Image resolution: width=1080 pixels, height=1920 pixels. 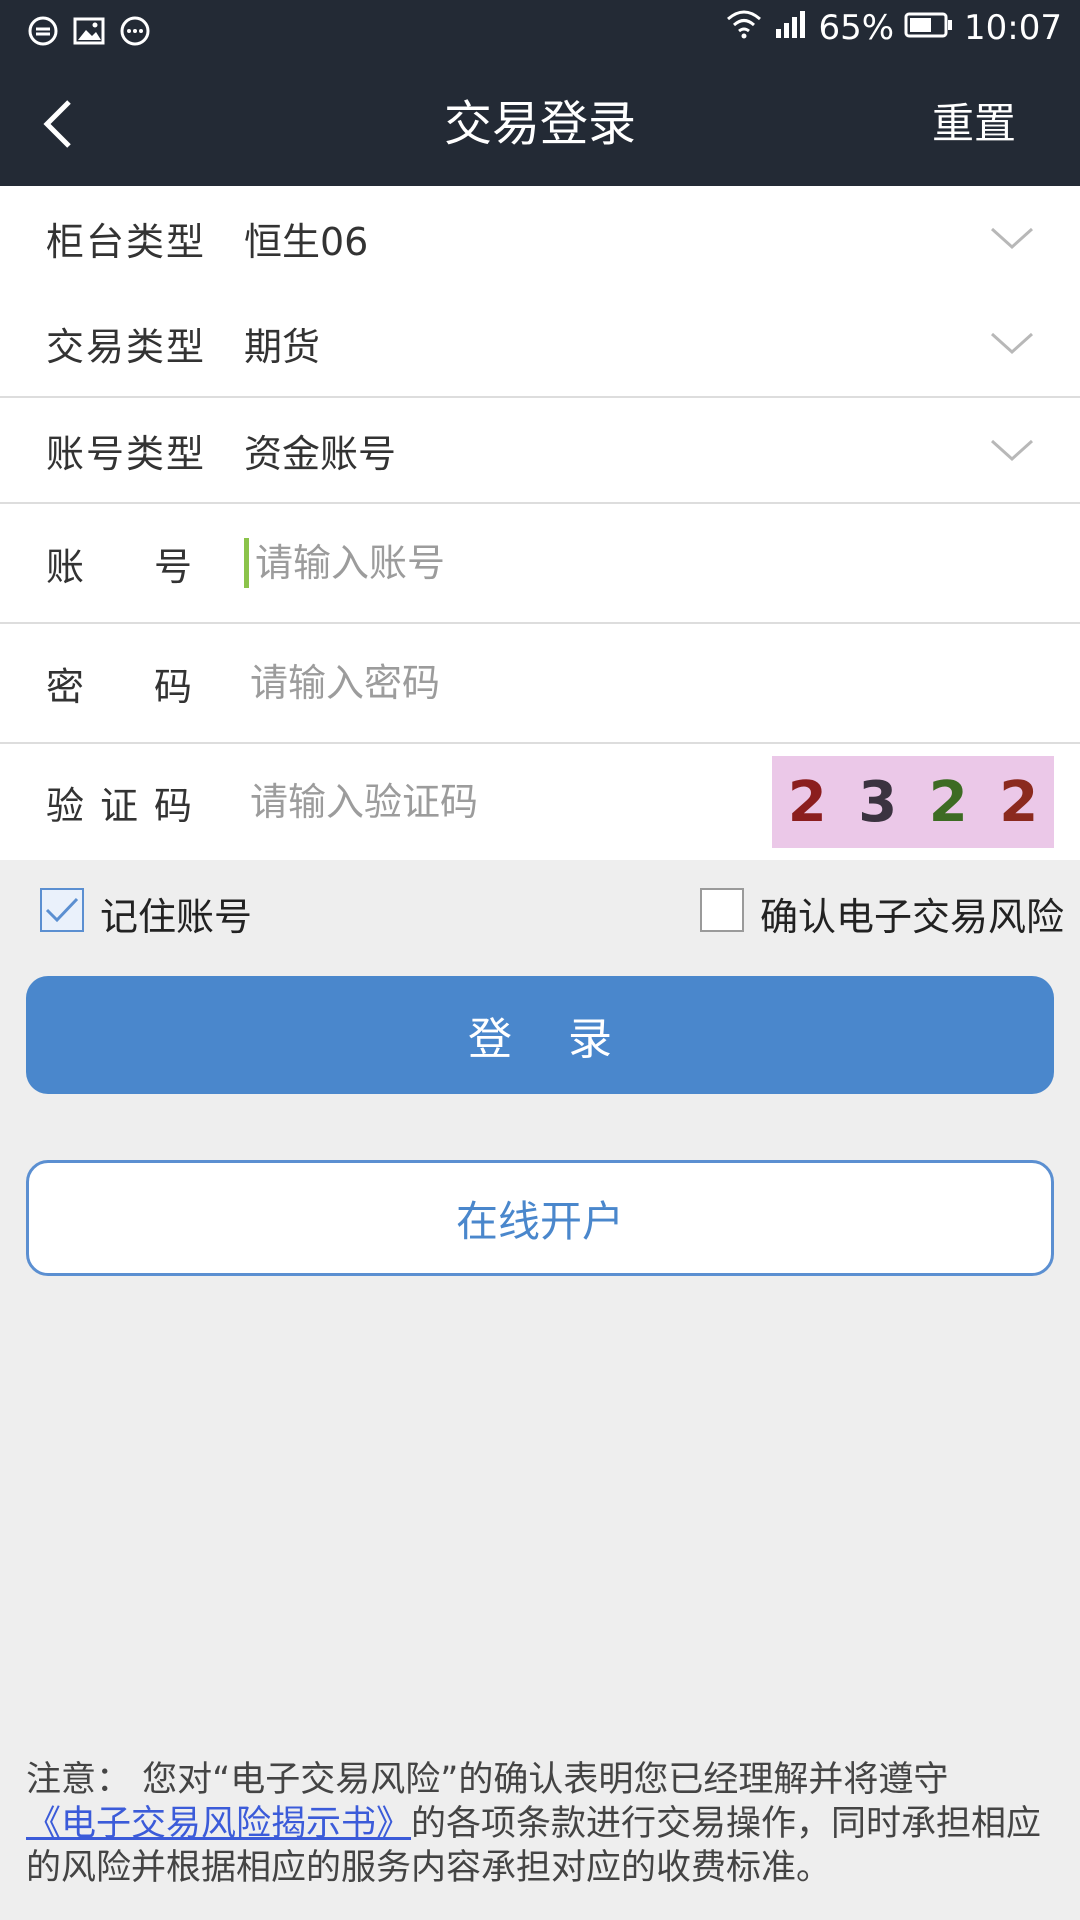 What do you see at coordinates (744, 28) in the screenshot?
I see `wifi-icon` at bounding box center [744, 28].